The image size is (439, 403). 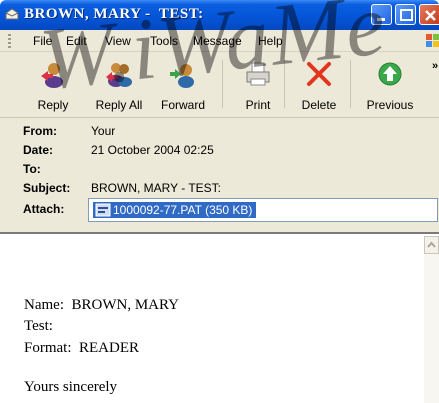 I want to click on reply-all-label: Reply All, so click(x=119, y=105).